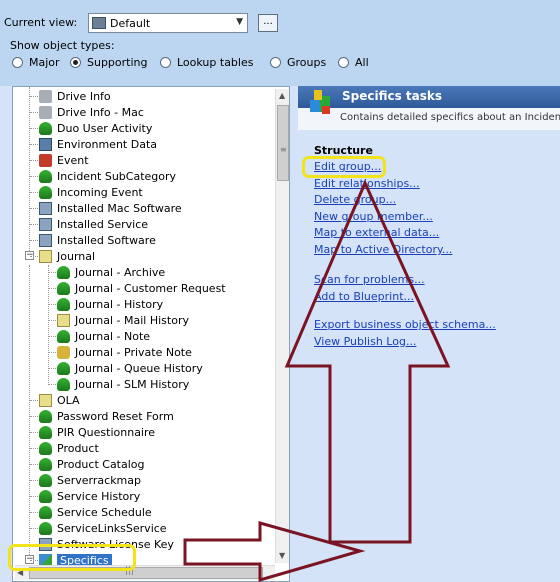 Image resolution: width=560 pixels, height=582 pixels. Describe the element at coordinates (45, 160) in the screenshot. I see `book-icon` at that location.